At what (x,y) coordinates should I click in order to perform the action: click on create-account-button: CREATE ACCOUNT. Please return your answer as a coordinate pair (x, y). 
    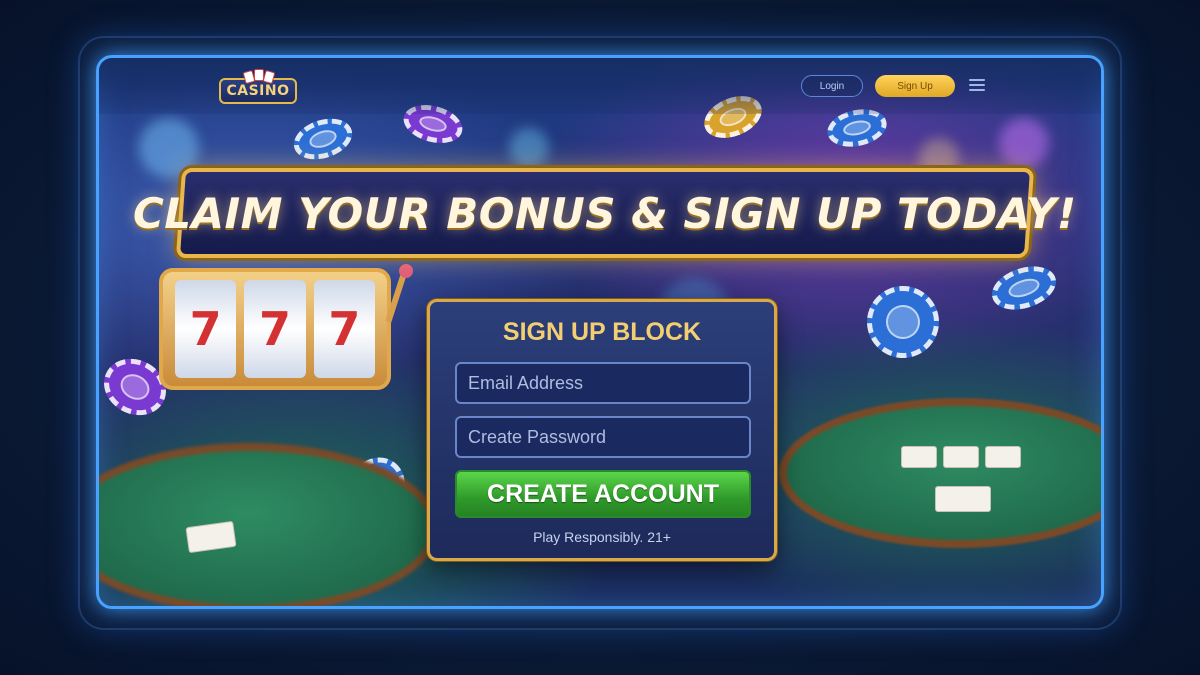
    Looking at the image, I should click on (603, 494).